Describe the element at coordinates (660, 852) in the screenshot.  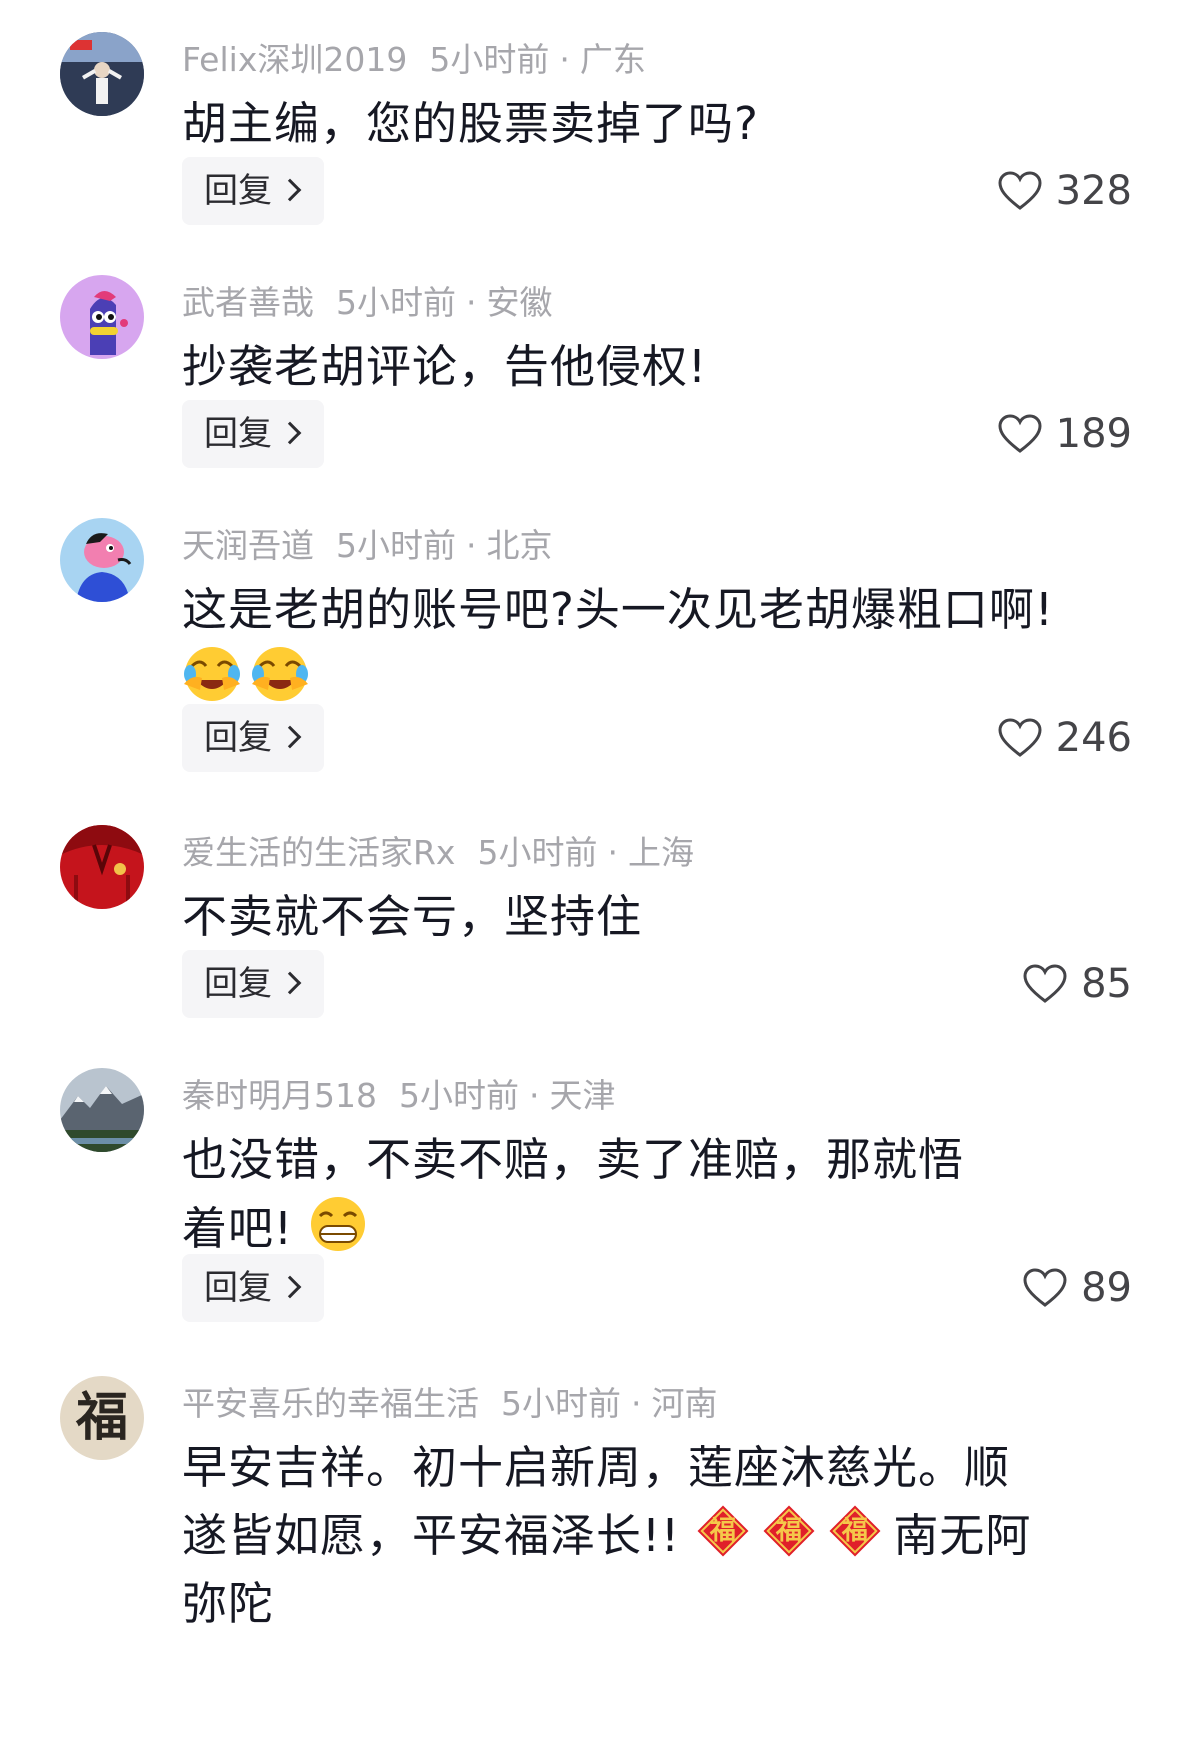
I see `location: 上海` at that location.